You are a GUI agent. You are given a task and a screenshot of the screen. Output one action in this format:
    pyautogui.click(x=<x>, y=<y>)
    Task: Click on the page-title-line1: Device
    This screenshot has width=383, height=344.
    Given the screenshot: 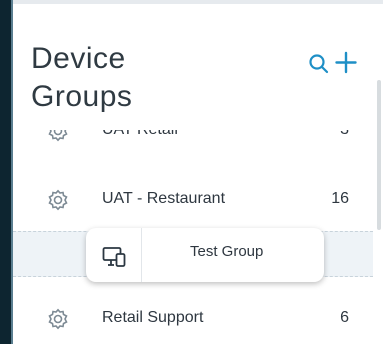 What is the action you would take?
    pyautogui.click(x=78, y=58)
    